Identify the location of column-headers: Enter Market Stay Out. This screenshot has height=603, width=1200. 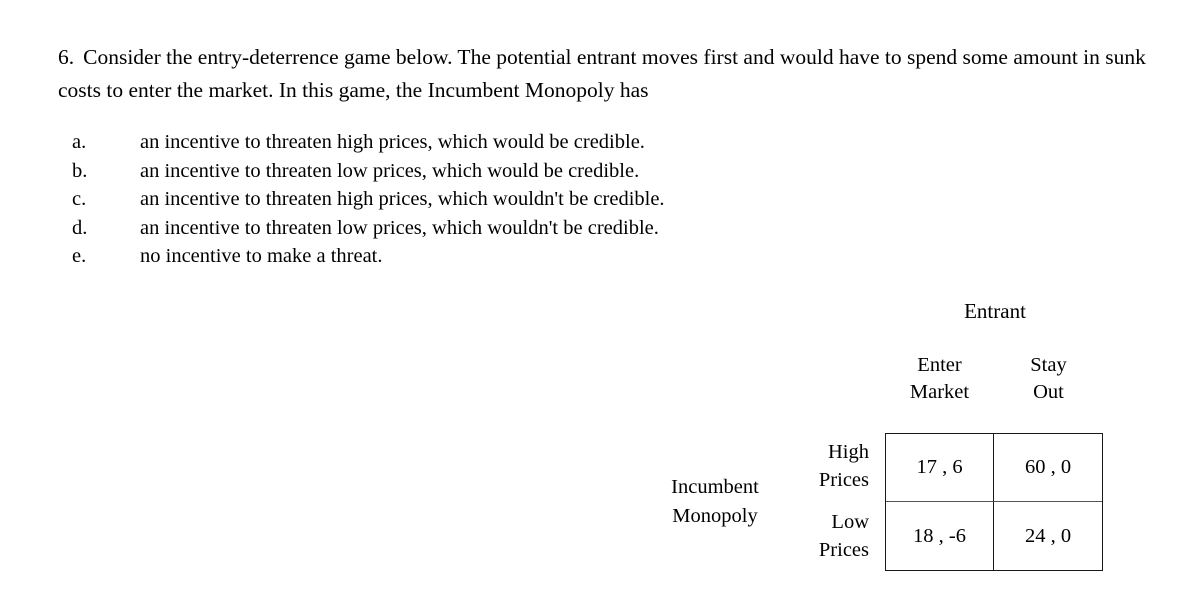
(994, 379).